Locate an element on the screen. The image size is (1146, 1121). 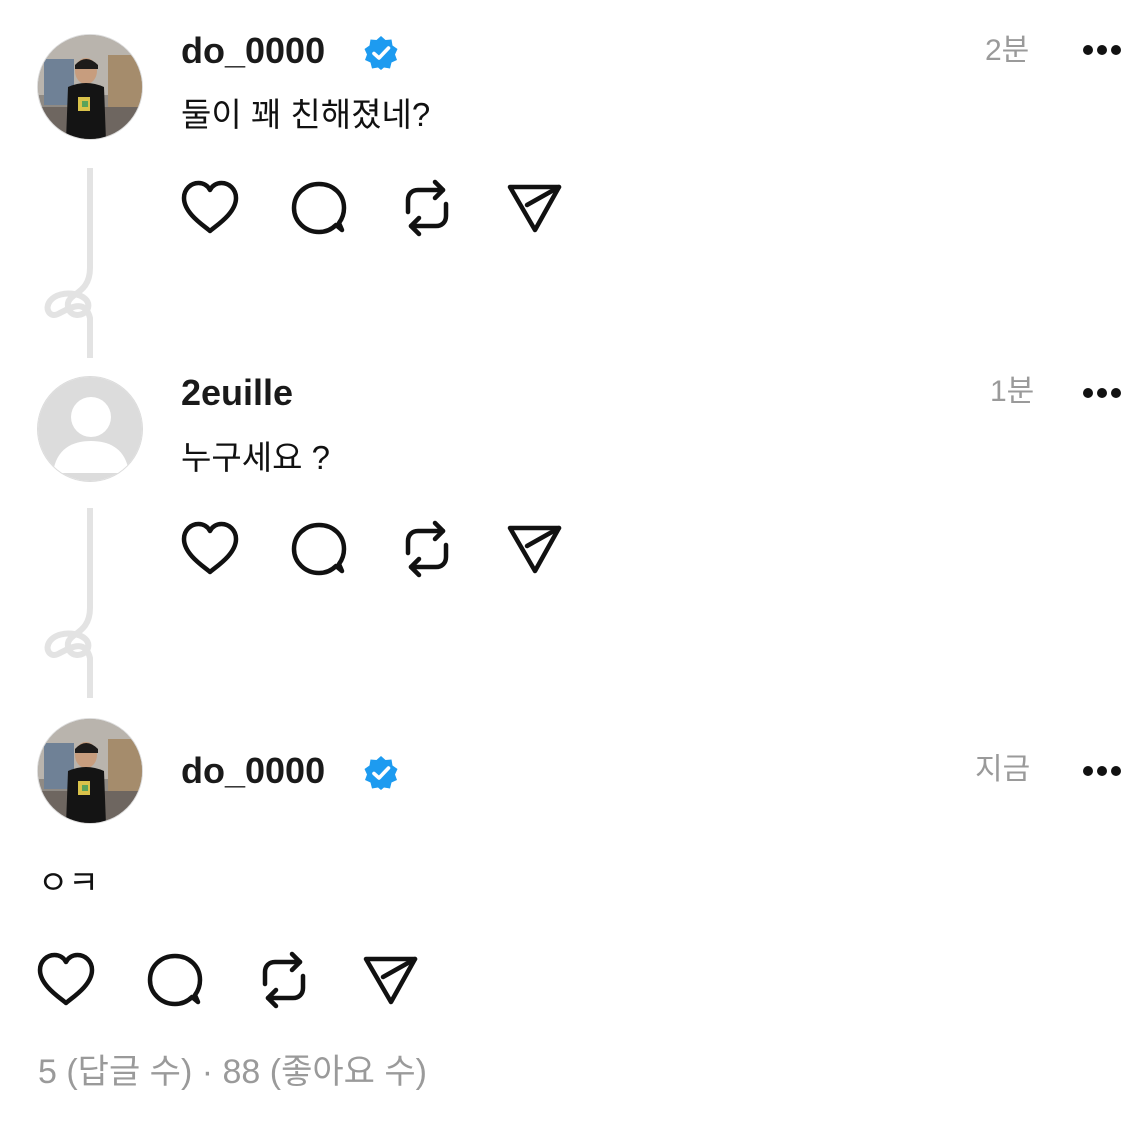
timestamp: 지금 is located at coordinates (1003, 769).